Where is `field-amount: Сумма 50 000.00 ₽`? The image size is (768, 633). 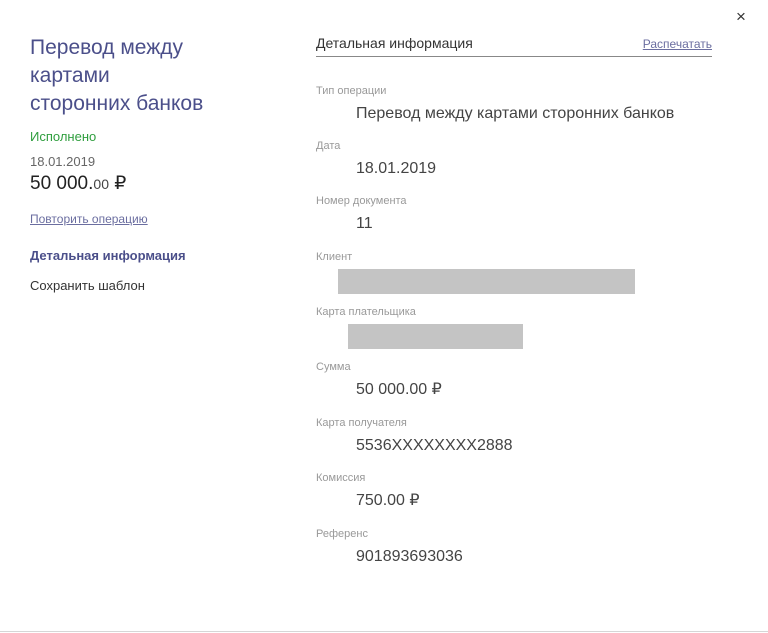 field-amount: Сумма 50 000.00 ₽ is located at coordinates (514, 380).